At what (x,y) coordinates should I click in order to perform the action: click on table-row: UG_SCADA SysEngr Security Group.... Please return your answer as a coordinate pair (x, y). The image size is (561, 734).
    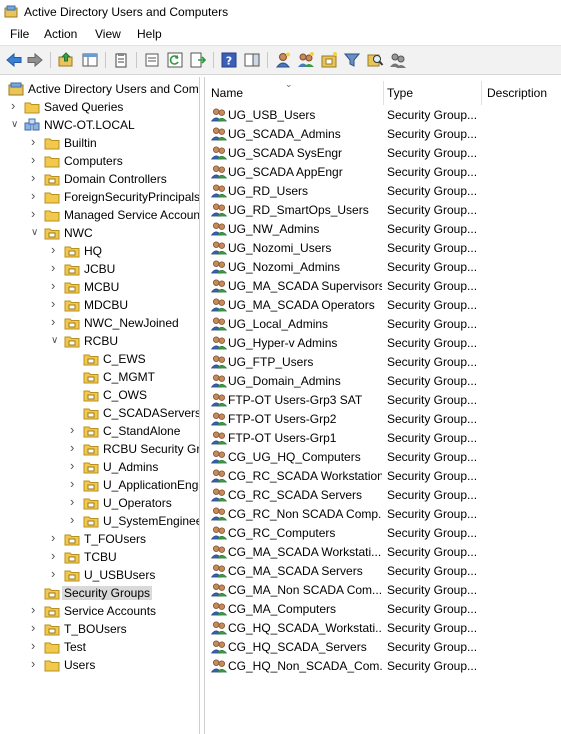
    Looking at the image, I should click on (383, 152).